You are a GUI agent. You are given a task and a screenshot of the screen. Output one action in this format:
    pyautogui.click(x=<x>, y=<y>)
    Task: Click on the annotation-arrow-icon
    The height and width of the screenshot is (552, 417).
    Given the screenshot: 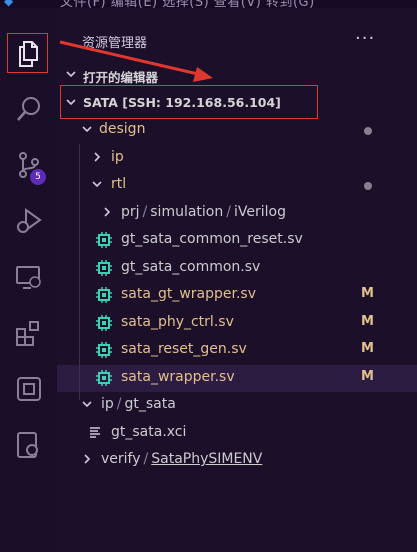 What is the action you would take?
    pyautogui.click(x=136, y=61)
    